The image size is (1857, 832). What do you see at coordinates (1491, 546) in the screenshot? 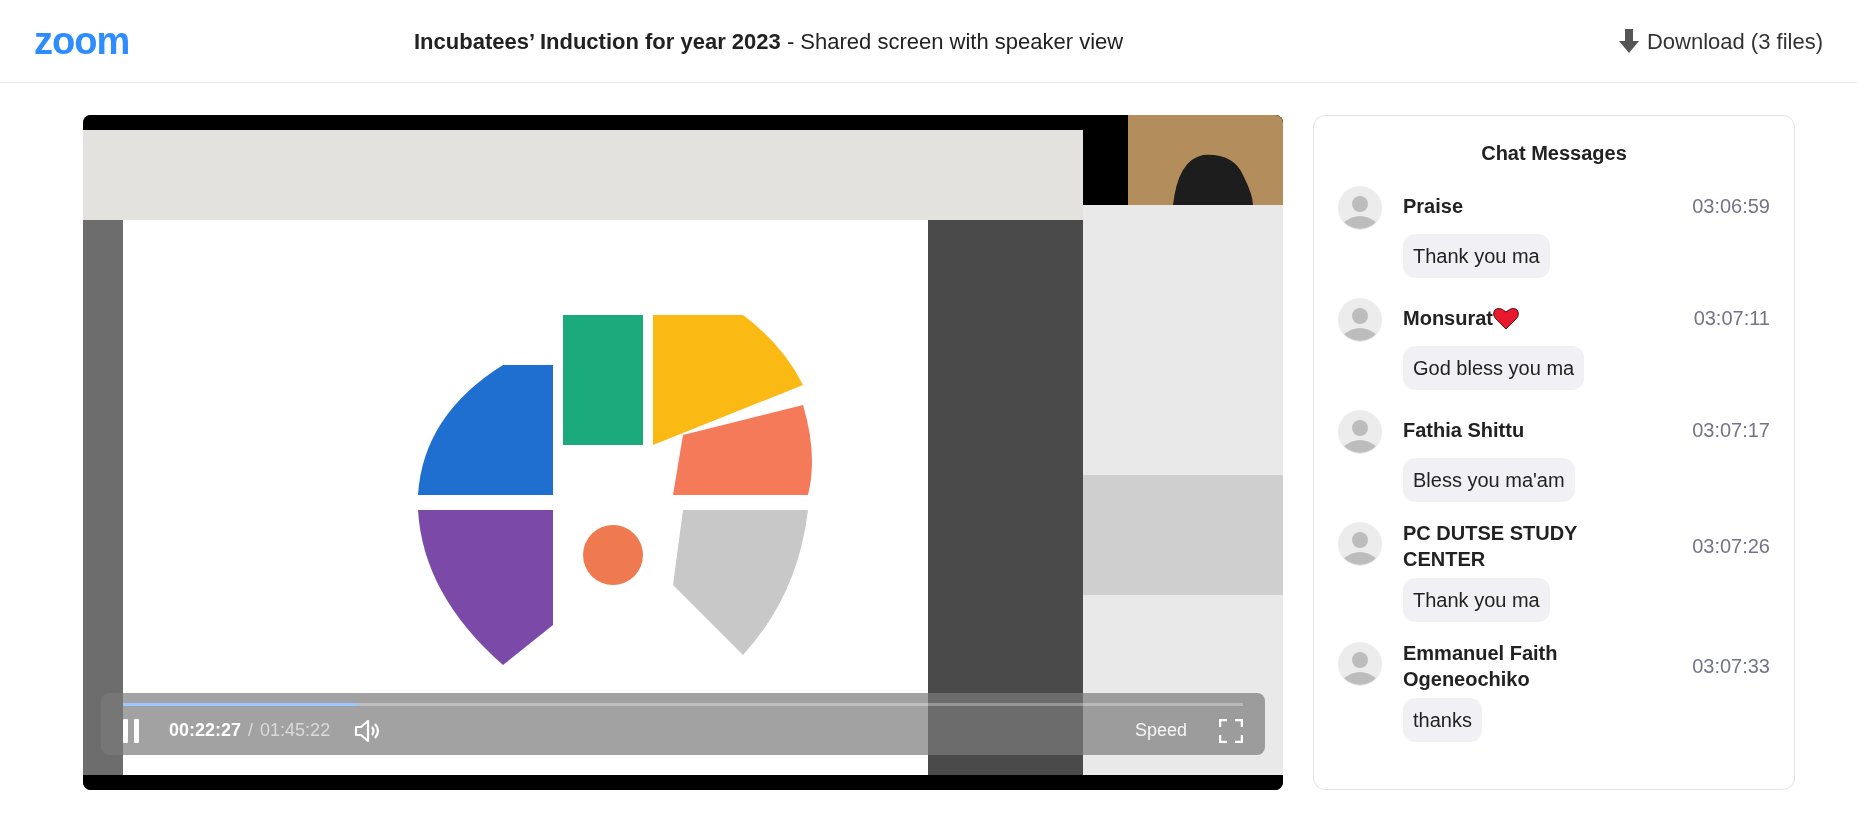
I see `sender-name: PC DUTSE STUDY CENTER` at bounding box center [1491, 546].